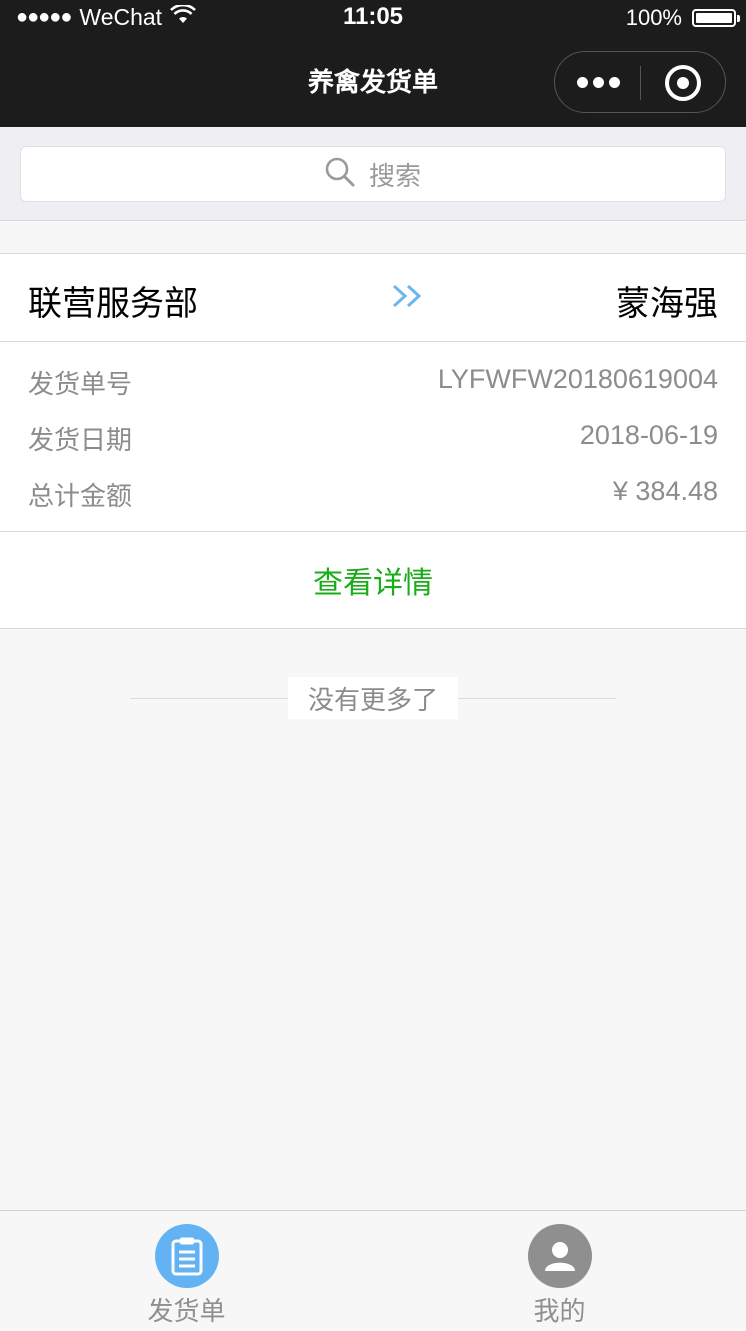 The height and width of the screenshot is (1331, 746). What do you see at coordinates (113, 304) in the screenshot?
I see `order-from: 联营服务部` at bounding box center [113, 304].